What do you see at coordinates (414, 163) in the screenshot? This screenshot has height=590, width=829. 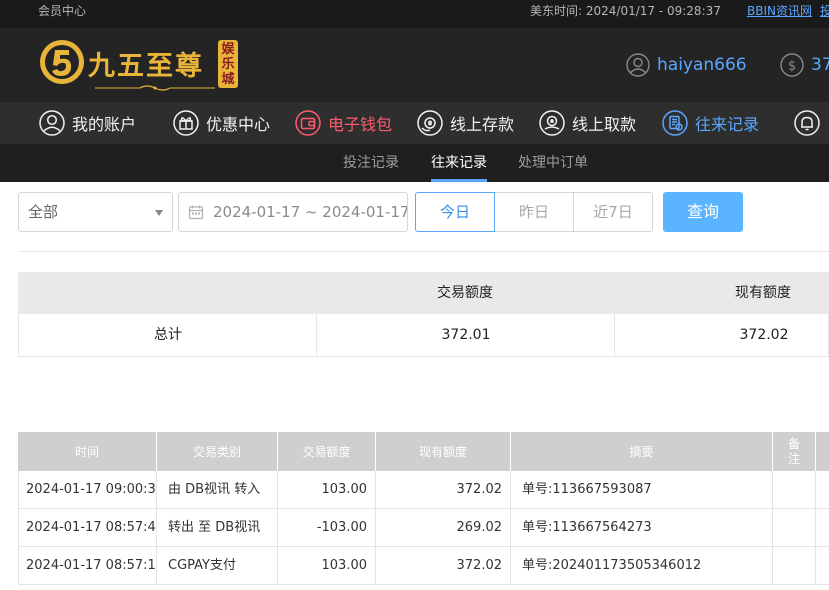 I see `sub-nav: 投注记录 往来记录 处理中订单` at bounding box center [414, 163].